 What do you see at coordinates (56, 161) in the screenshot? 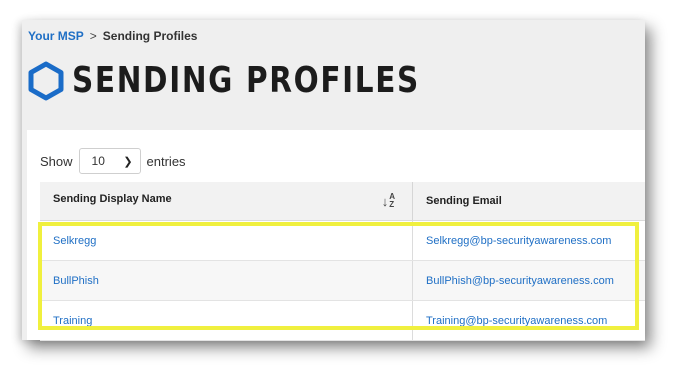
I see `length-prefix-label: Show` at bounding box center [56, 161].